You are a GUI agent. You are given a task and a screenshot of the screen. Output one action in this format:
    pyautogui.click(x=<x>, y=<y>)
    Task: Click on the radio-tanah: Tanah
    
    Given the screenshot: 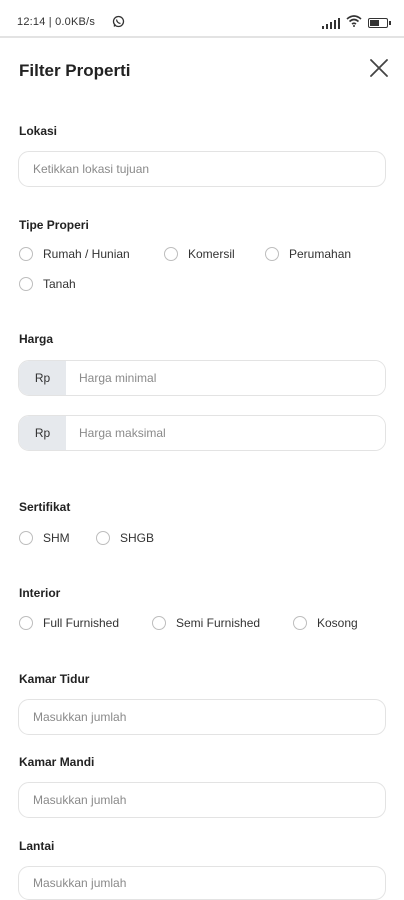 What is the action you would take?
    pyautogui.click(x=47, y=284)
    